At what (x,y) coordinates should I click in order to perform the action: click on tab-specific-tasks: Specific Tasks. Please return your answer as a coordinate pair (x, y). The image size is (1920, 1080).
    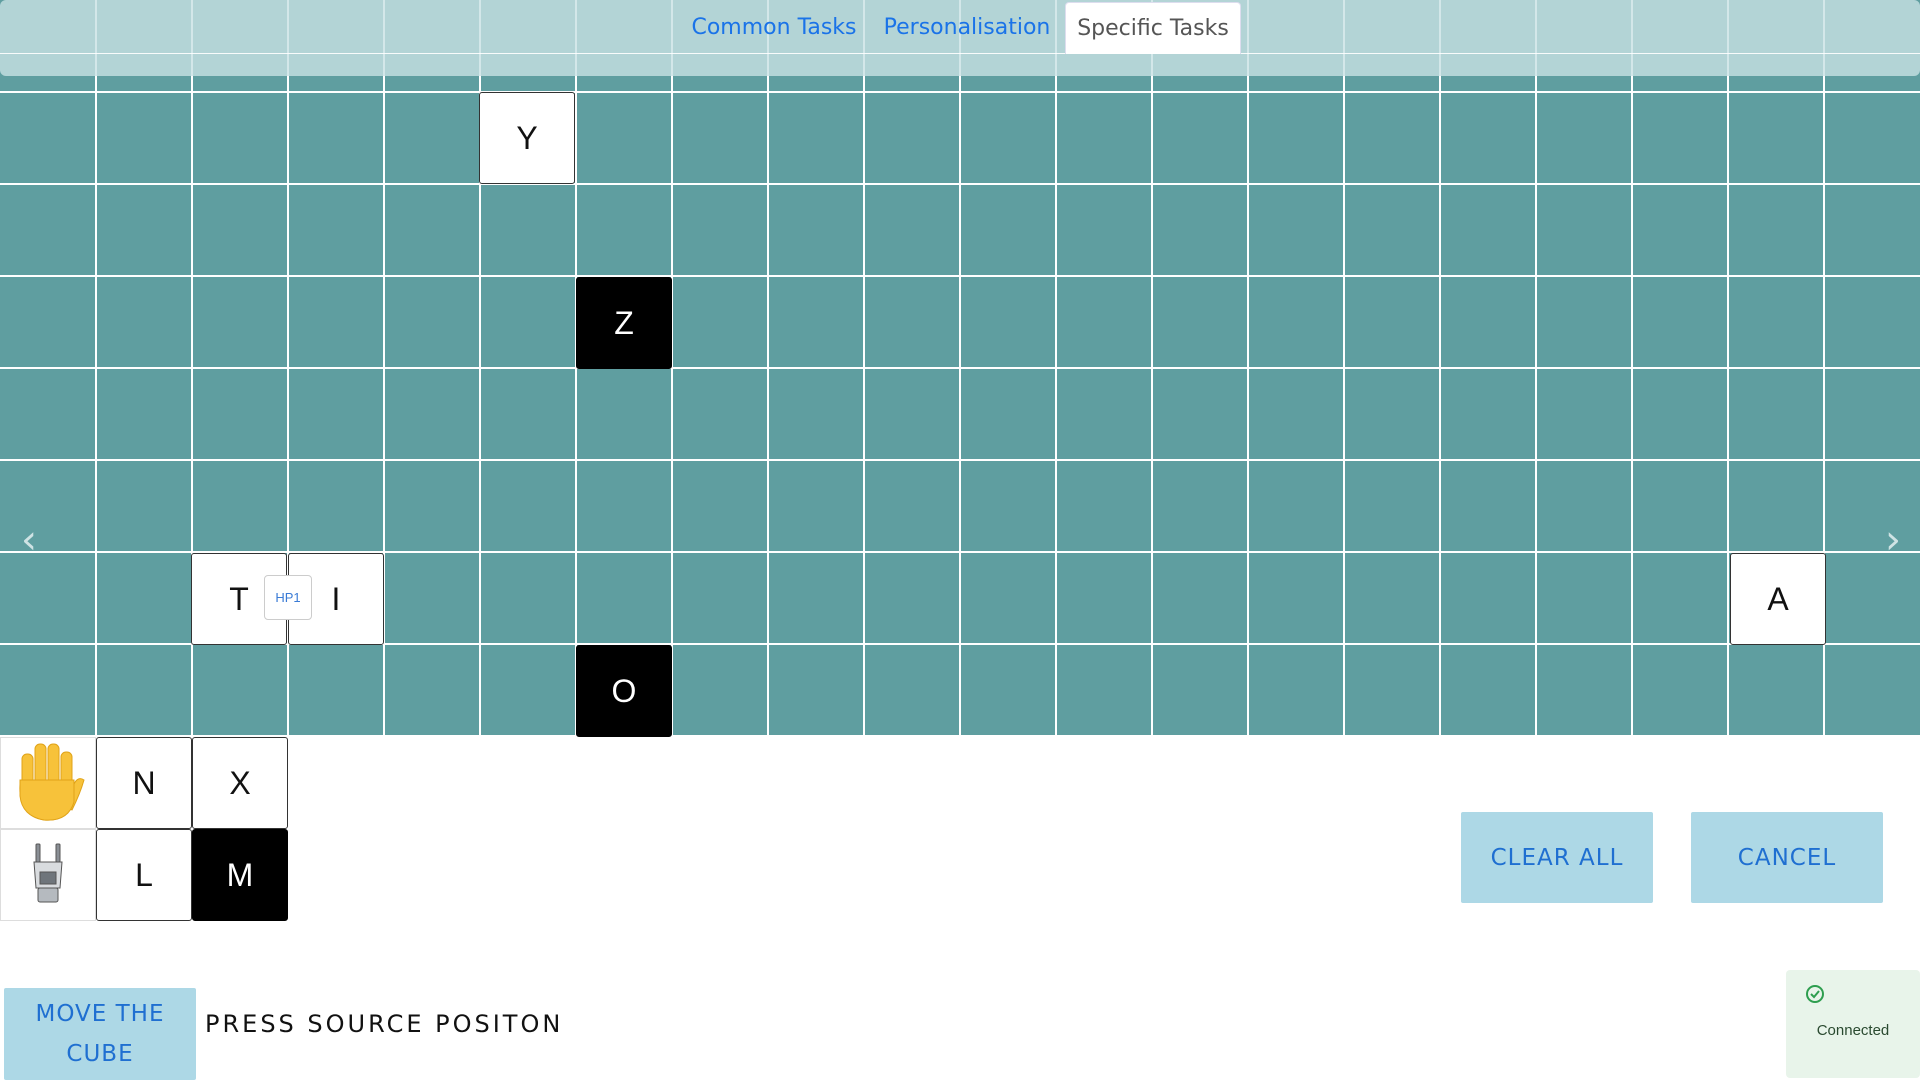
    Looking at the image, I should click on (1153, 28).